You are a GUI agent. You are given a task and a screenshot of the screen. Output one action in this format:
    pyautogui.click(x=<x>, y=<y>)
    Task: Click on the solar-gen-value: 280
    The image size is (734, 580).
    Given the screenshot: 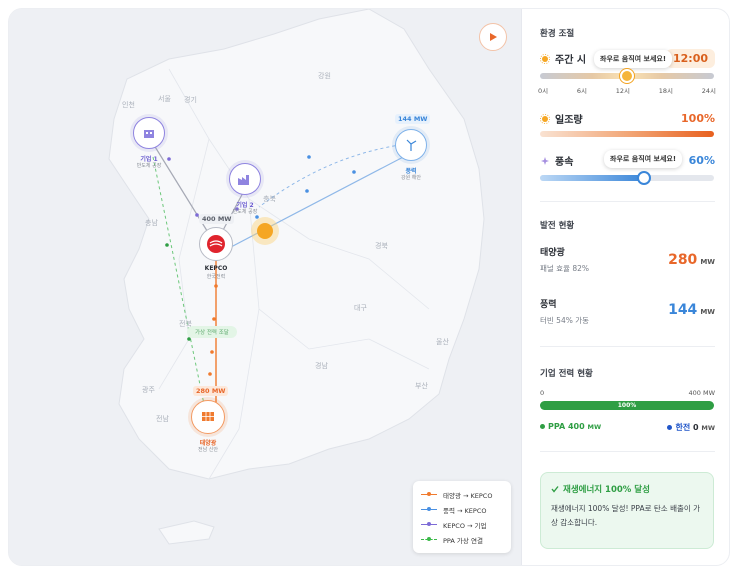 What is the action you would take?
    pyautogui.click(x=683, y=260)
    